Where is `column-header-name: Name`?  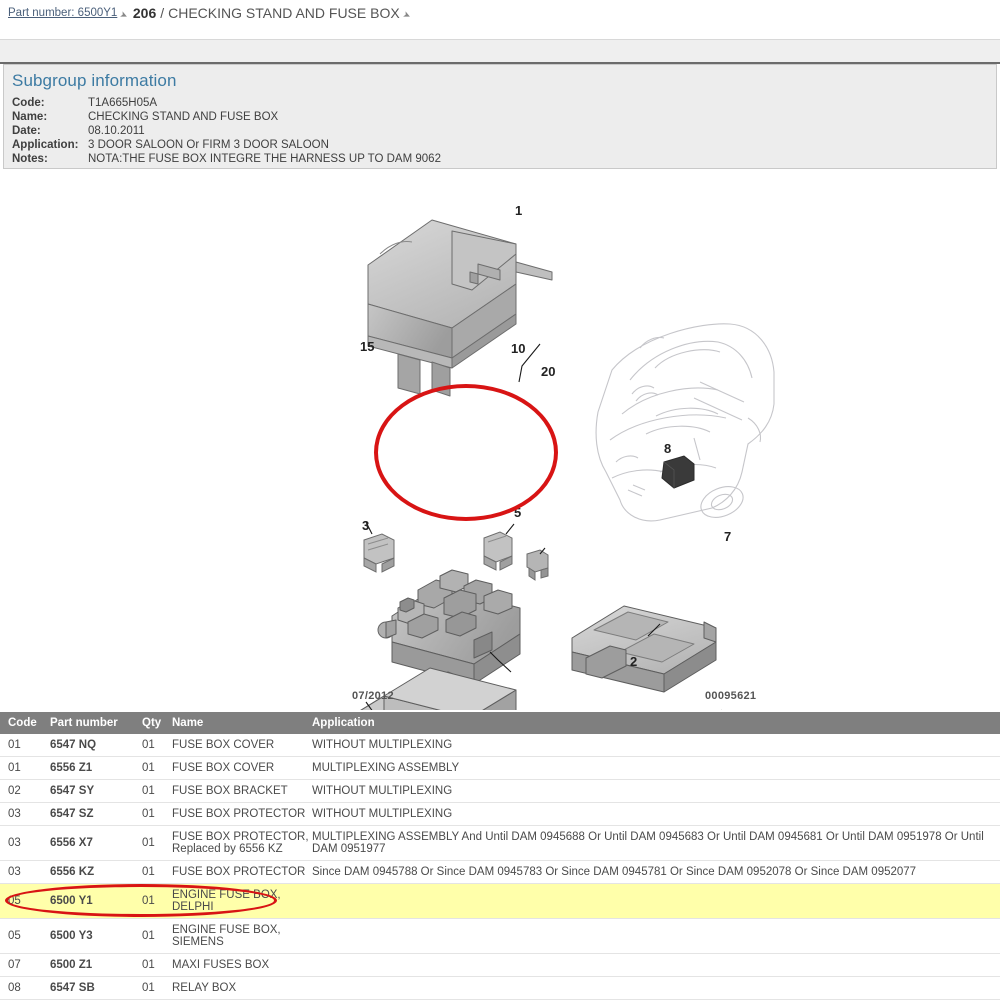
column-header-name: Name is located at coordinates (242, 723).